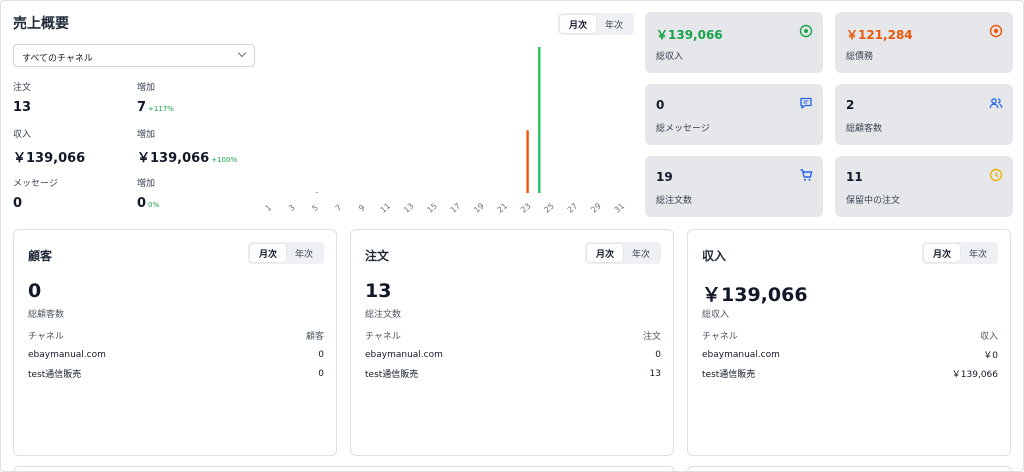  Describe the element at coordinates (990, 356) in the screenshot. I see `channel-value: ￥0` at that location.